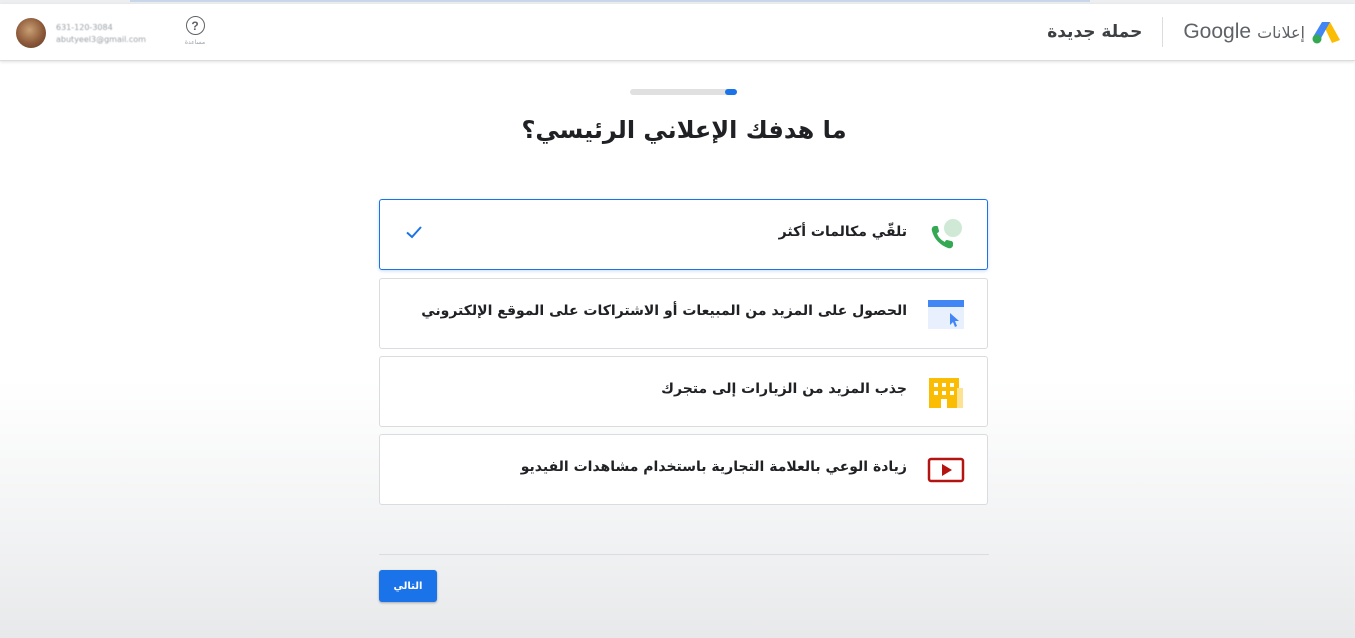 The image size is (1355, 638). What do you see at coordinates (31, 33) in the screenshot?
I see `avatar` at bounding box center [31, 33].